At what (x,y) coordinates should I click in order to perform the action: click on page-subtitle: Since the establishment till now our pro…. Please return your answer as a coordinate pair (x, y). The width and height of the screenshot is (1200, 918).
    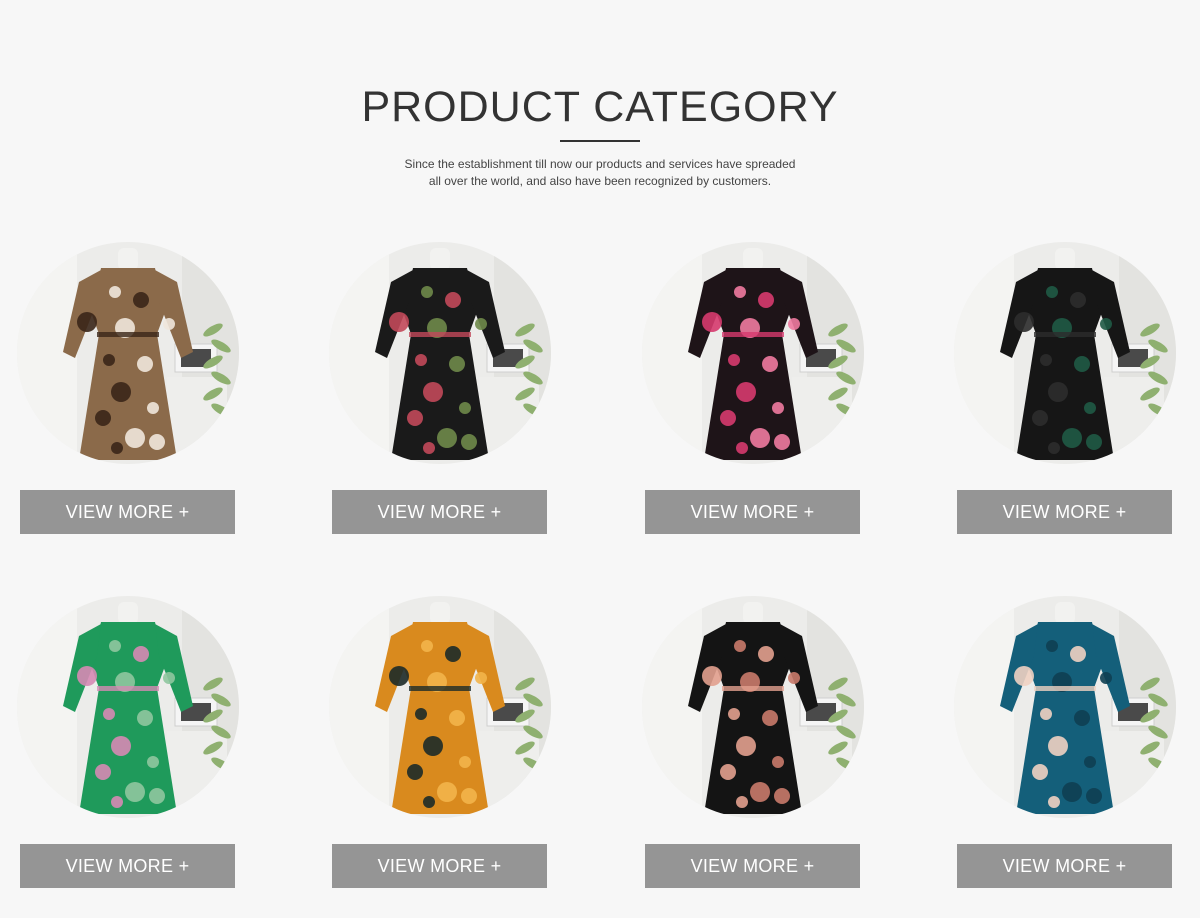
    Looking at the image, I should click on (600, 173).